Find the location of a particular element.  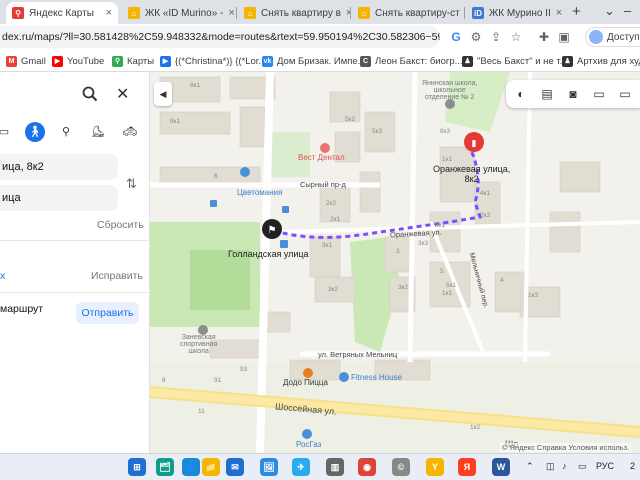

school-label: Янинская школа, школьное отделение № 2 is located at coordinates (449, 90).